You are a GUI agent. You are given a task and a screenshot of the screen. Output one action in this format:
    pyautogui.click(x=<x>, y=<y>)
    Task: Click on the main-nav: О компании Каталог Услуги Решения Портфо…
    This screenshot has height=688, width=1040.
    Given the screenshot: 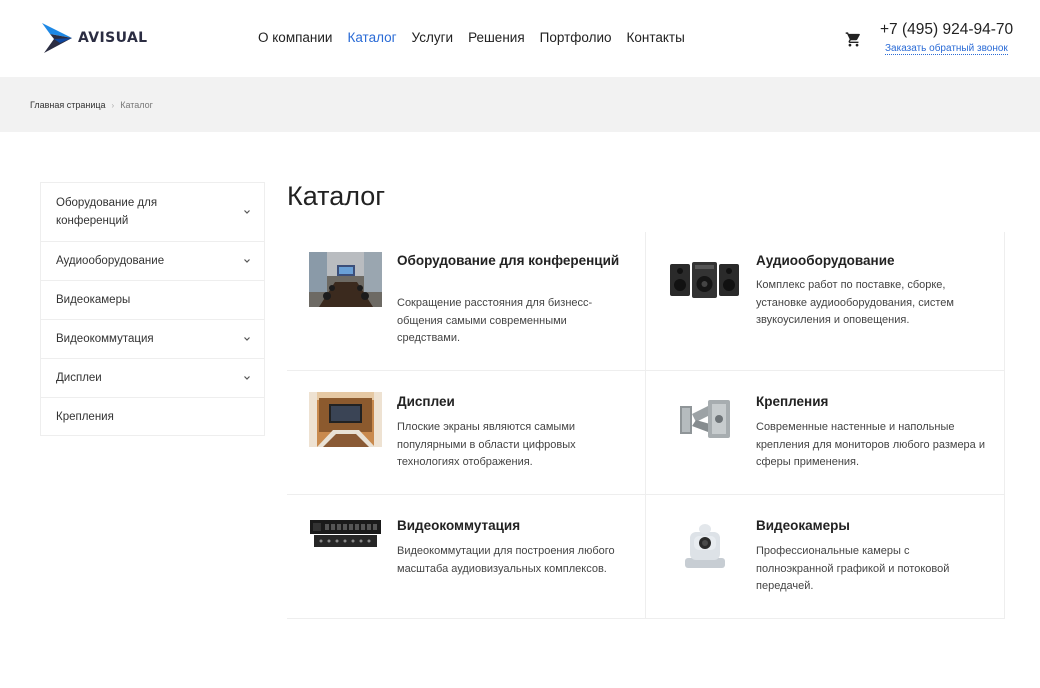 What is the action you would take?
    pyautogui.click(x=479, y=37)
    